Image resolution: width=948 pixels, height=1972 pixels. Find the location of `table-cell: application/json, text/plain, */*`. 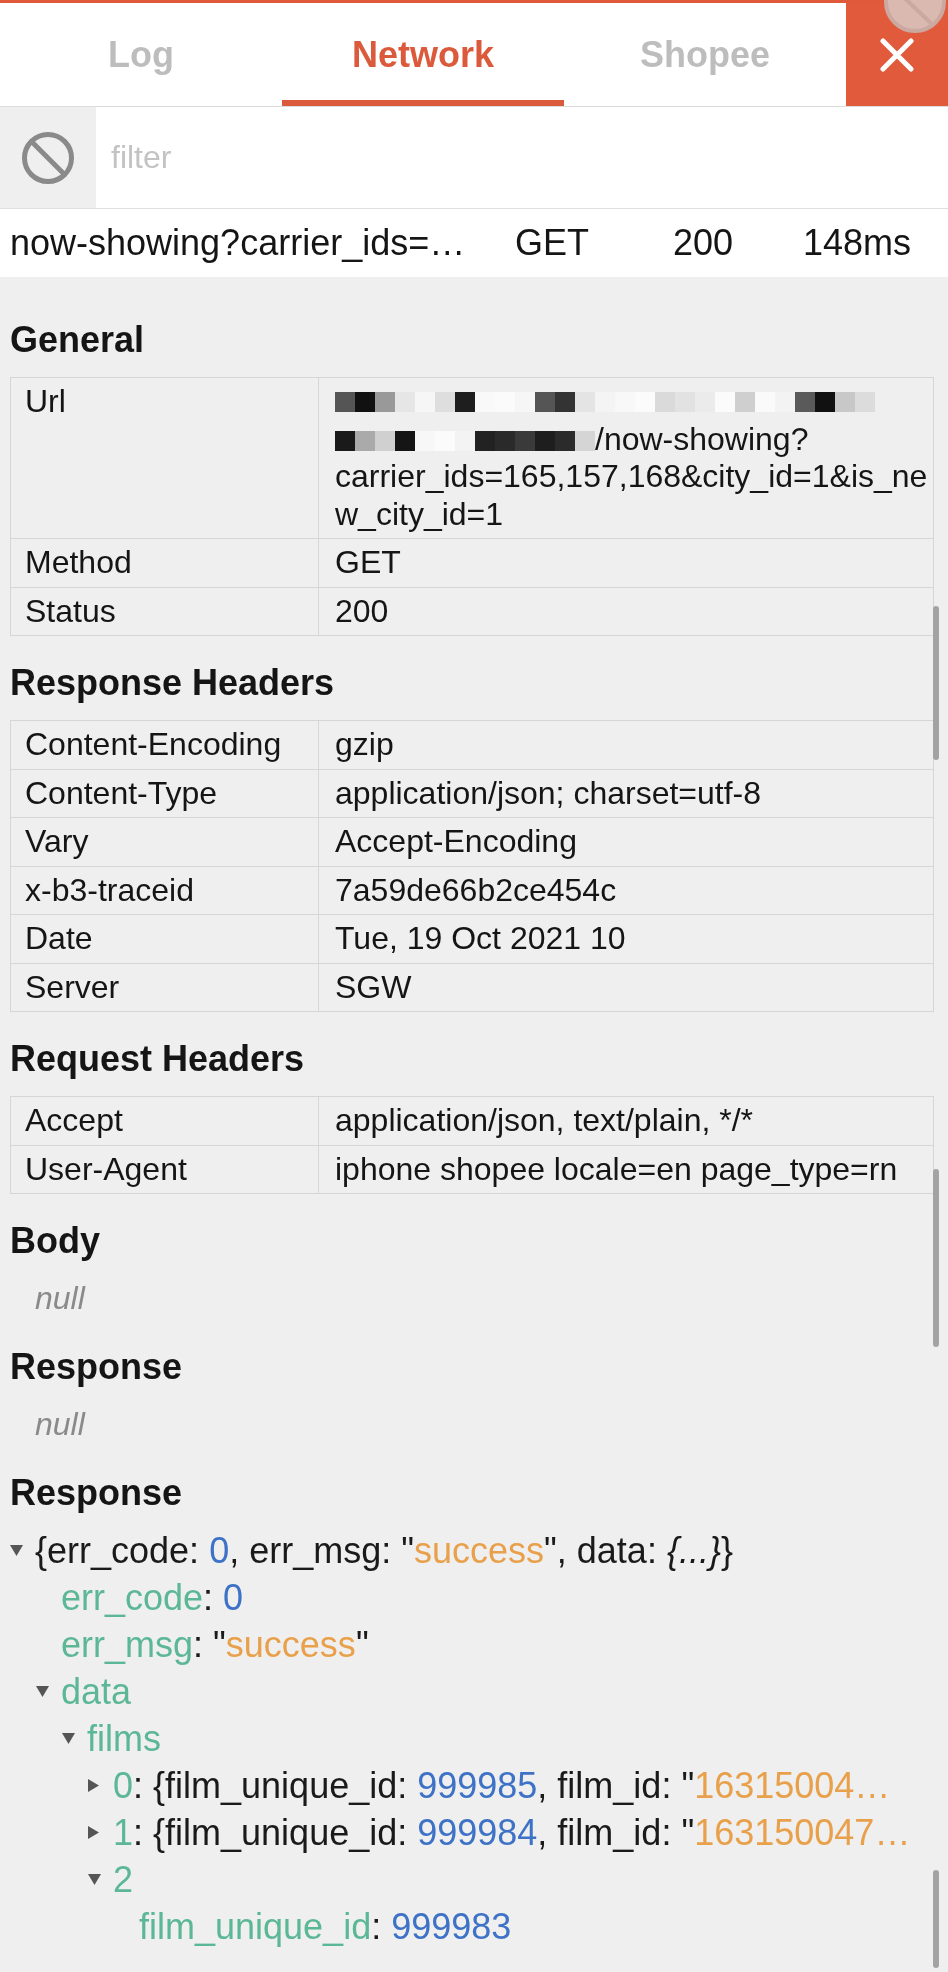

table-cell: application/json, text/plain, */* is located at coordinates (626, 1120).